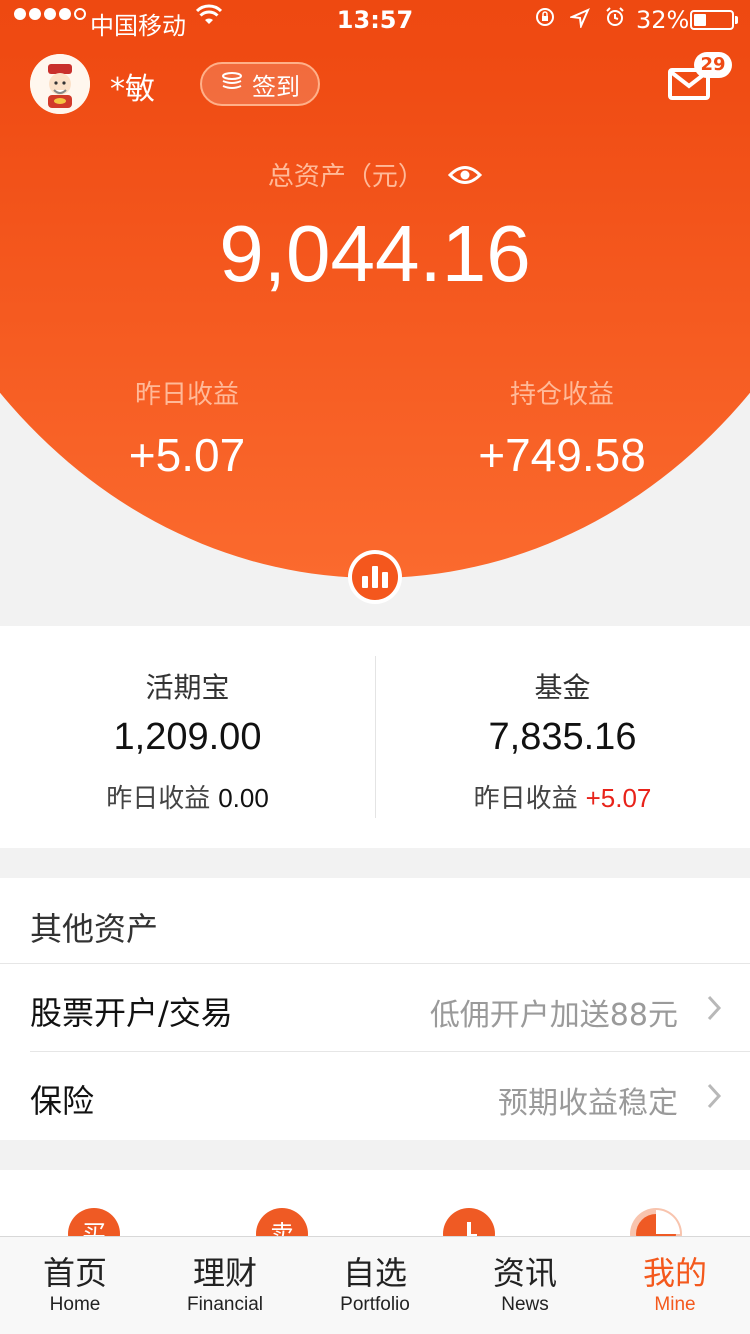 The image size is (750, 1334). What do you see at coordinates (562, 455) in the screenshot?
I see `holding-earnings-value: +749.58` at bounding box center [562, 455].